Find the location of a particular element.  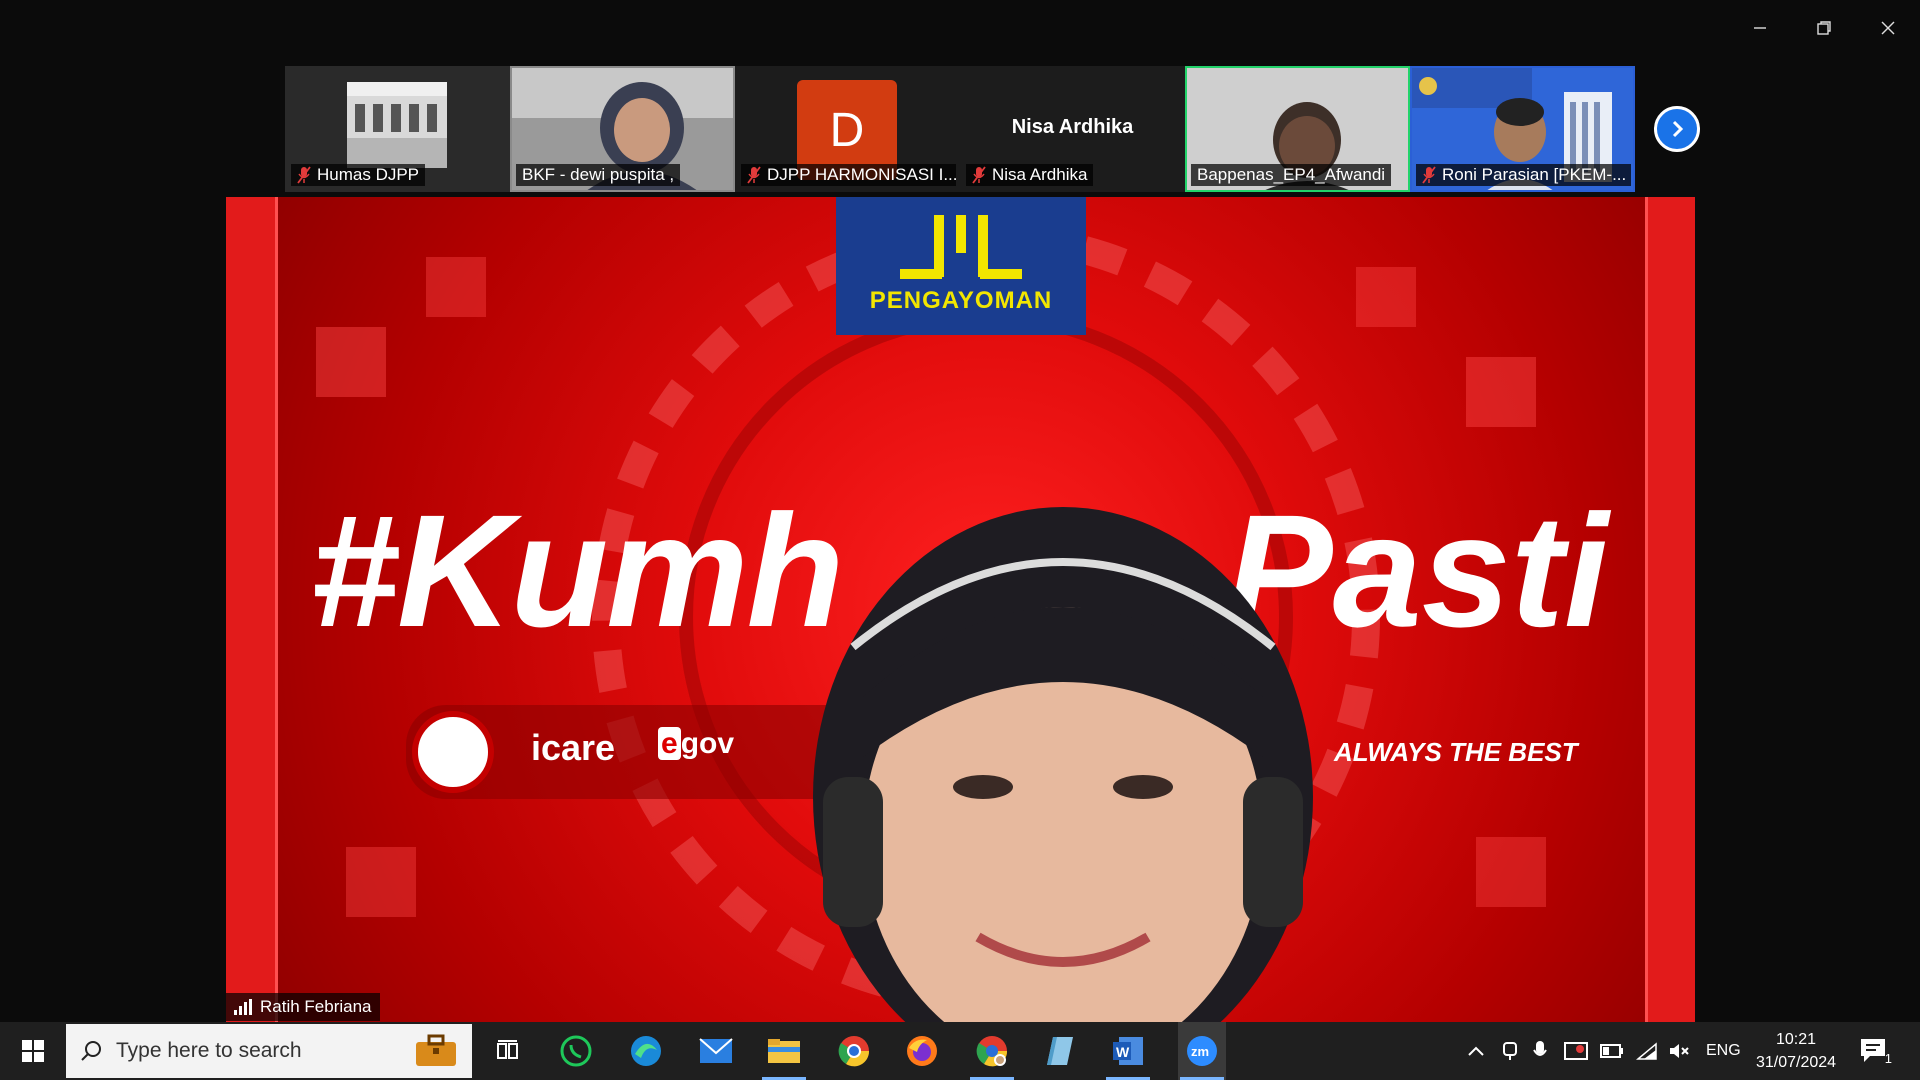

chevron-up-icon is located at coordinates (1476, 1051).